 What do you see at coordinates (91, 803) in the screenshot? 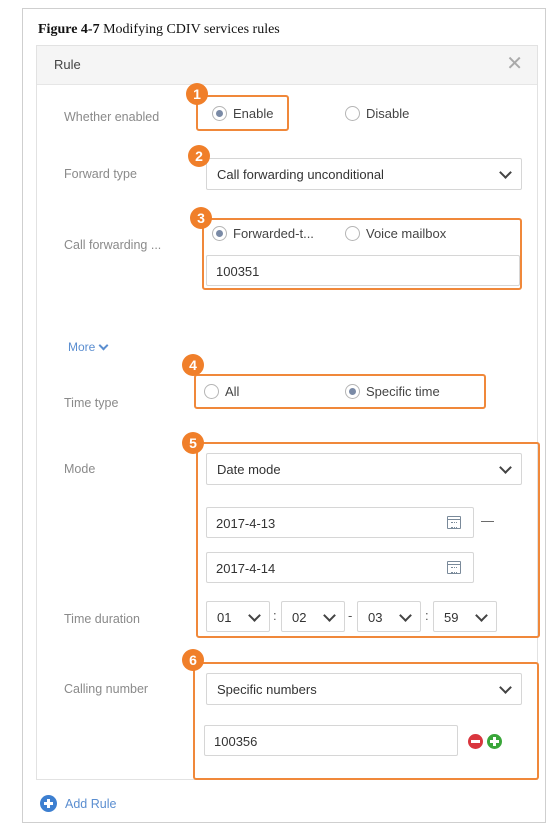
I see `add-rule-label: Add Rule` at bounding box center [91, 803].